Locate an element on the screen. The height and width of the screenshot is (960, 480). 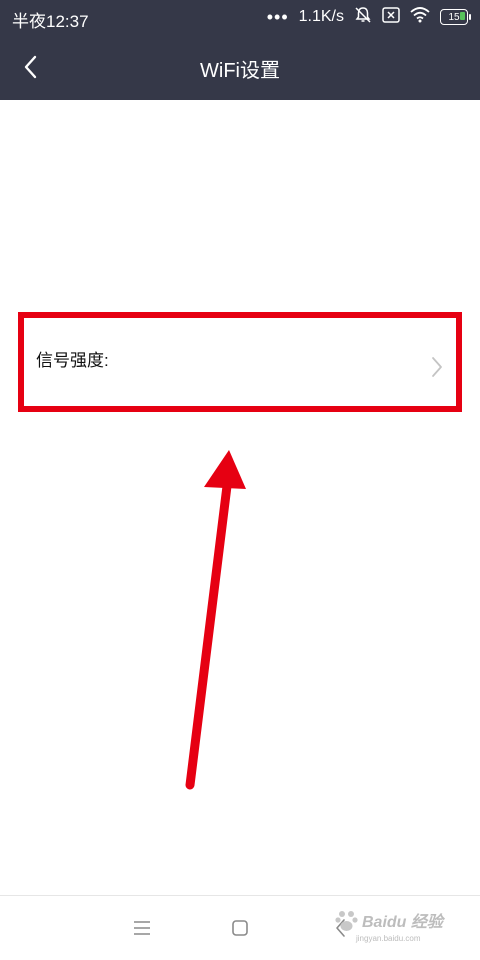
battery-fill is located at coordinates (462, 16).